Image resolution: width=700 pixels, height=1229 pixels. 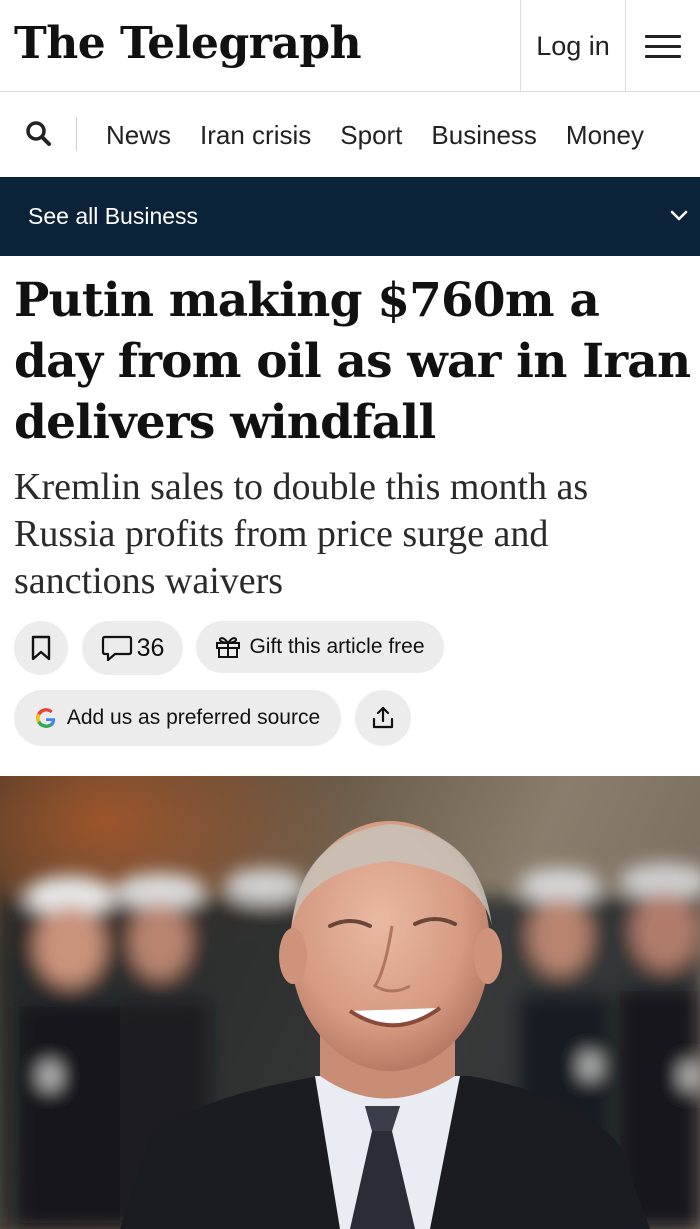 What do you see at coordinates (138, 135) in the screenshot?
I see `nav-item-news: News` at bounding box center [138, 135].